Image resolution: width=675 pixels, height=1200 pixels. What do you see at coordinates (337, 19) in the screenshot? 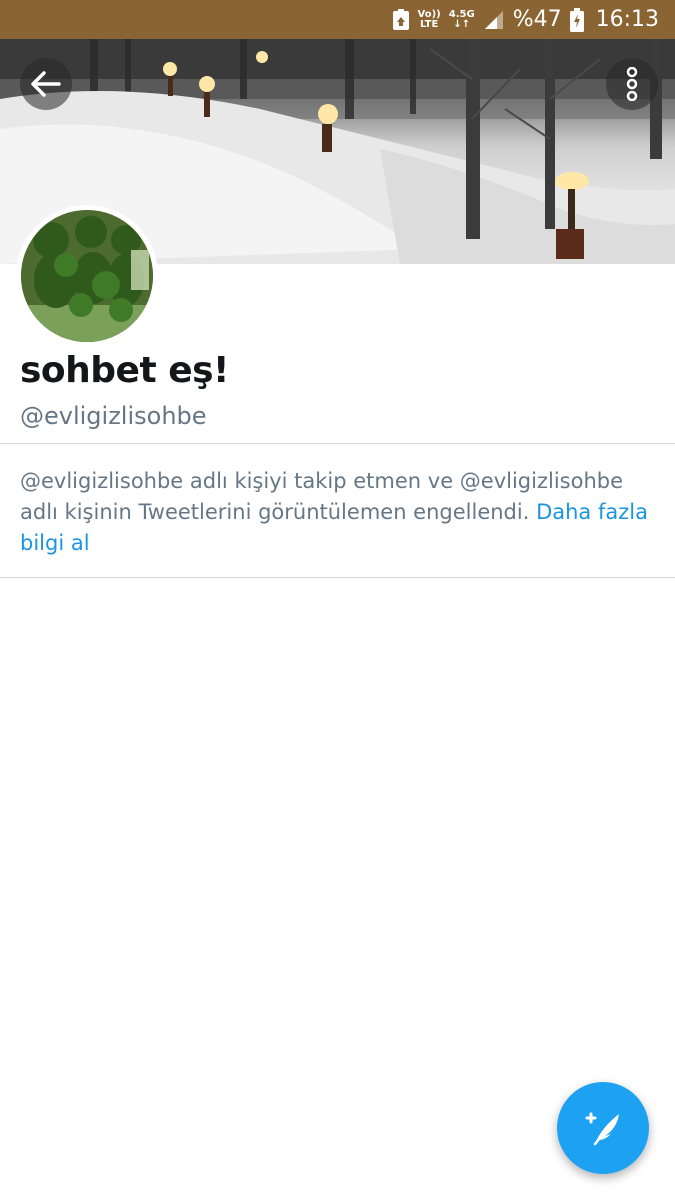
I see `status-bar: Vo)) LTE 4.5G ↓↑ %47 16:13` at bounding box center [337, 19].